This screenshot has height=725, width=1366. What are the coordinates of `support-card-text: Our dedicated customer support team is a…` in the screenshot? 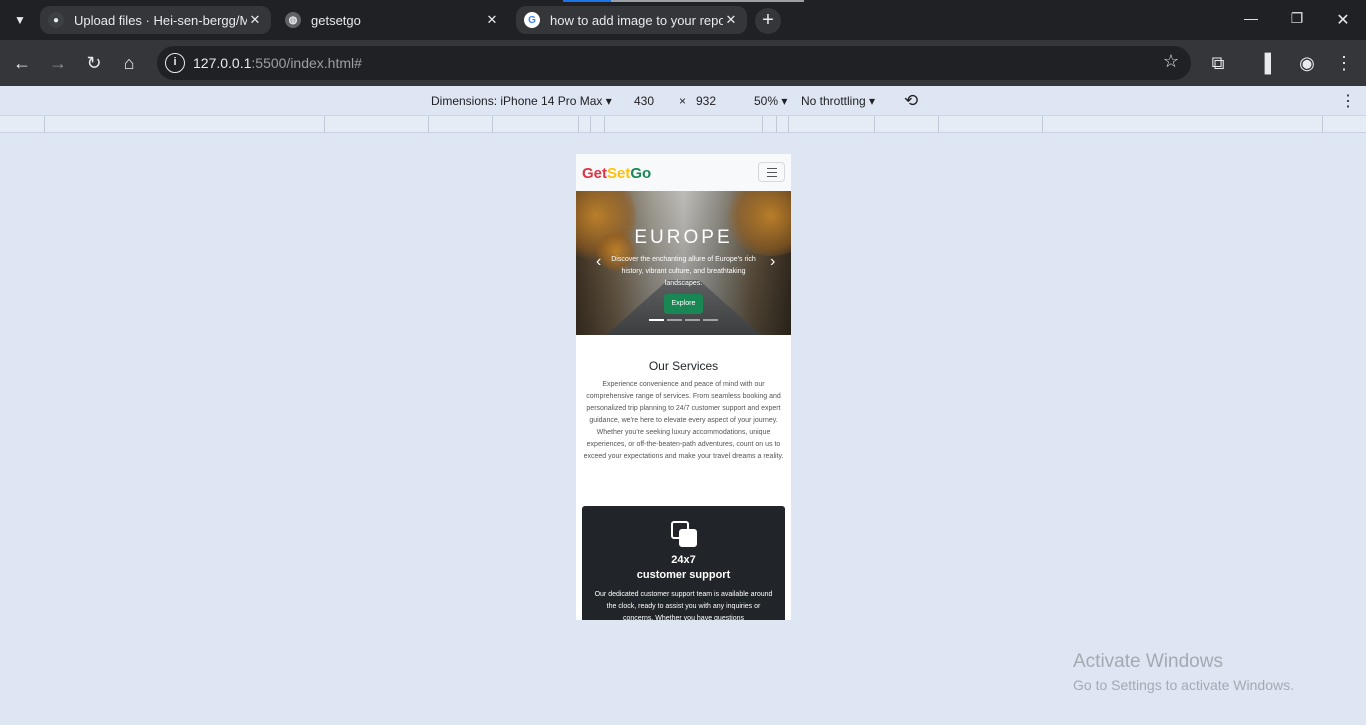 It's located at (683, 605).